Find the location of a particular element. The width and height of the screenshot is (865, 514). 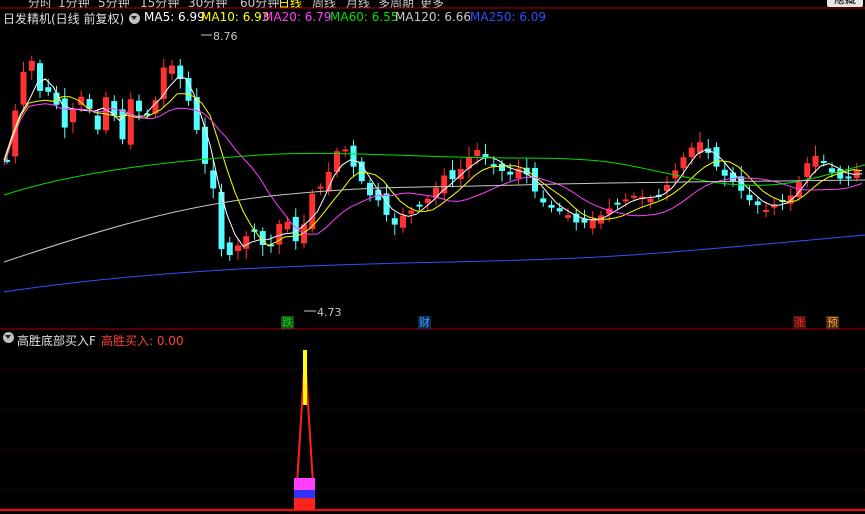

indicator-yellow-bar is located at coordinates (305, 377).